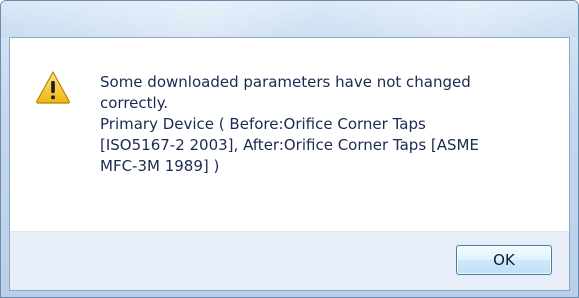  Describe the element at coordinates (289, 19) in the screenshot. I see `title-bar` at that location.